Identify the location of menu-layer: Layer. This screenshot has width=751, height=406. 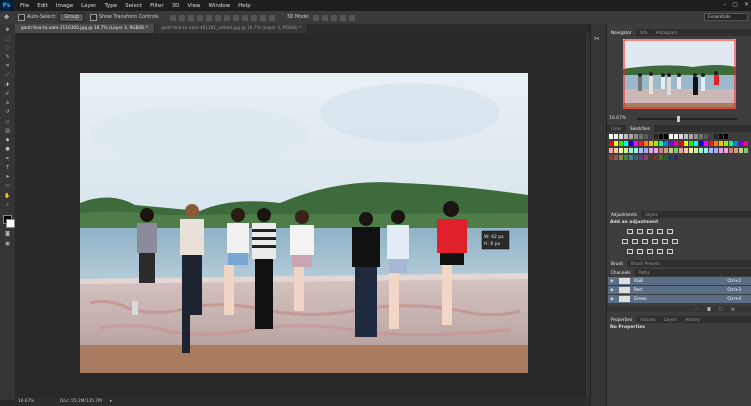
(88, 6).